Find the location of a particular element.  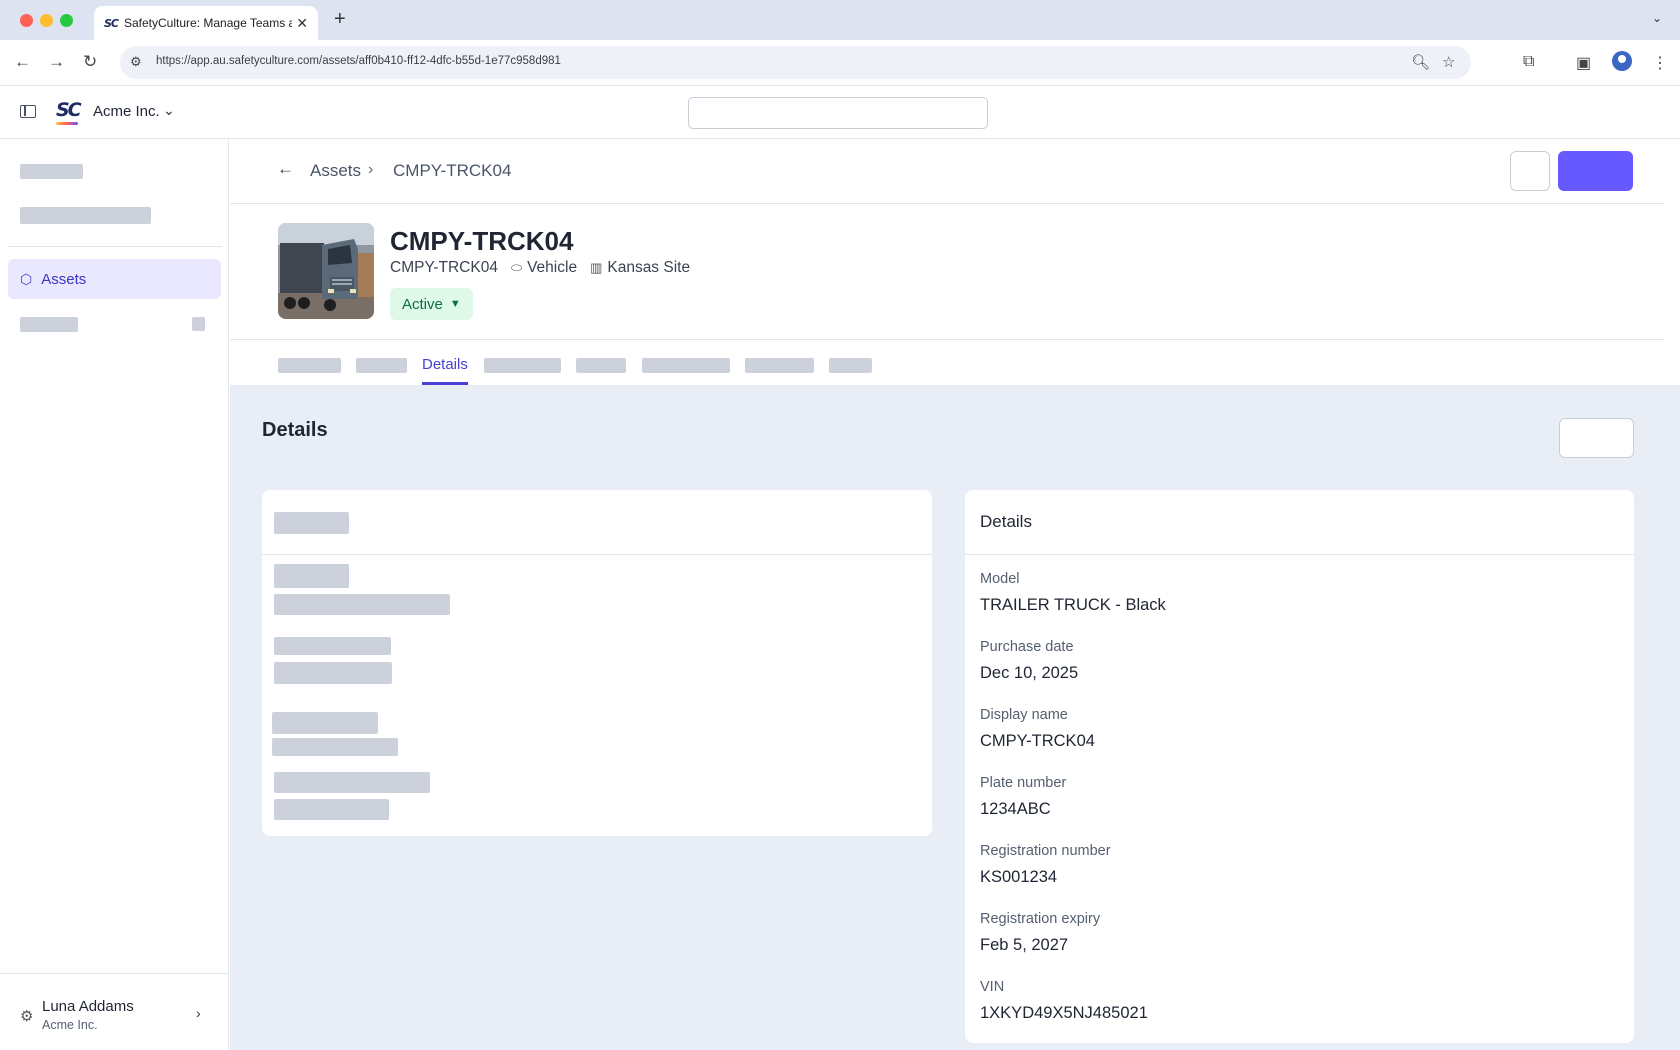

field-vin: VIN 1XKYD49X5NJ485021 is located at coordinates (1064, 1001).